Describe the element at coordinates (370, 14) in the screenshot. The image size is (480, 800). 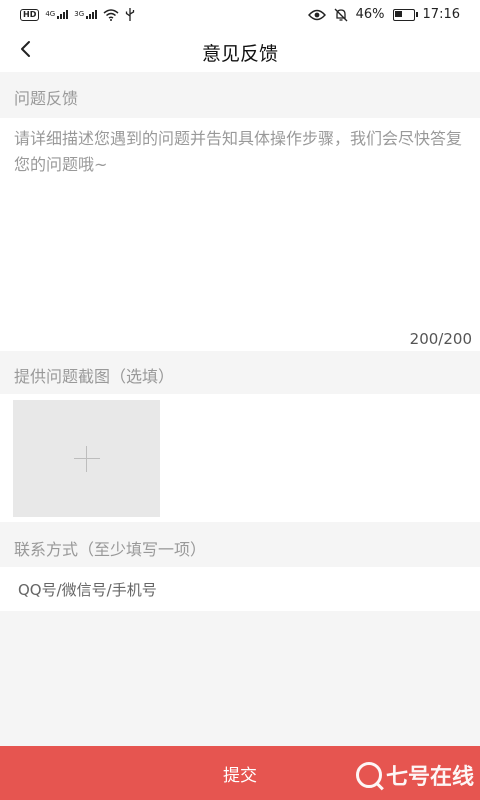
I see `battery-percent: 46%` at that location.